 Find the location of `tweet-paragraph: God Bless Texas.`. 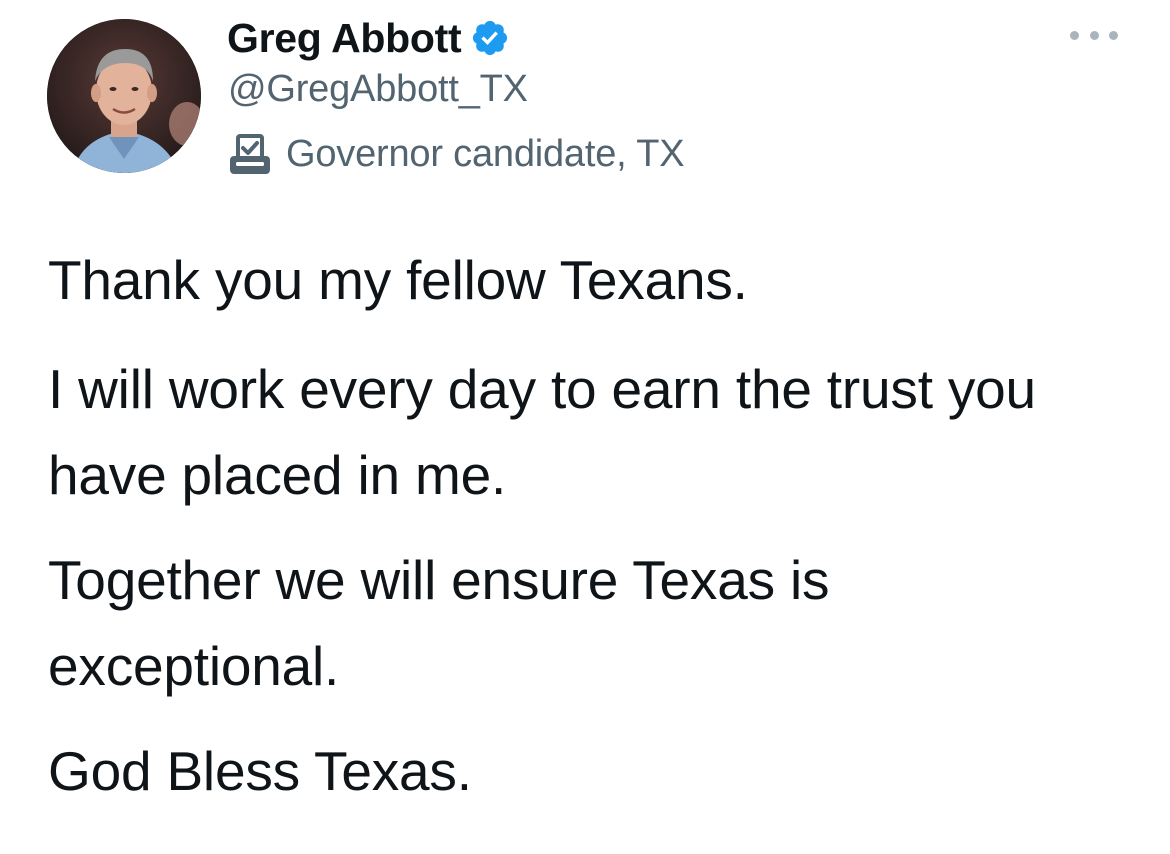

tweet-paragraph: God Bless Texas. is located at coordinates (260, 771).